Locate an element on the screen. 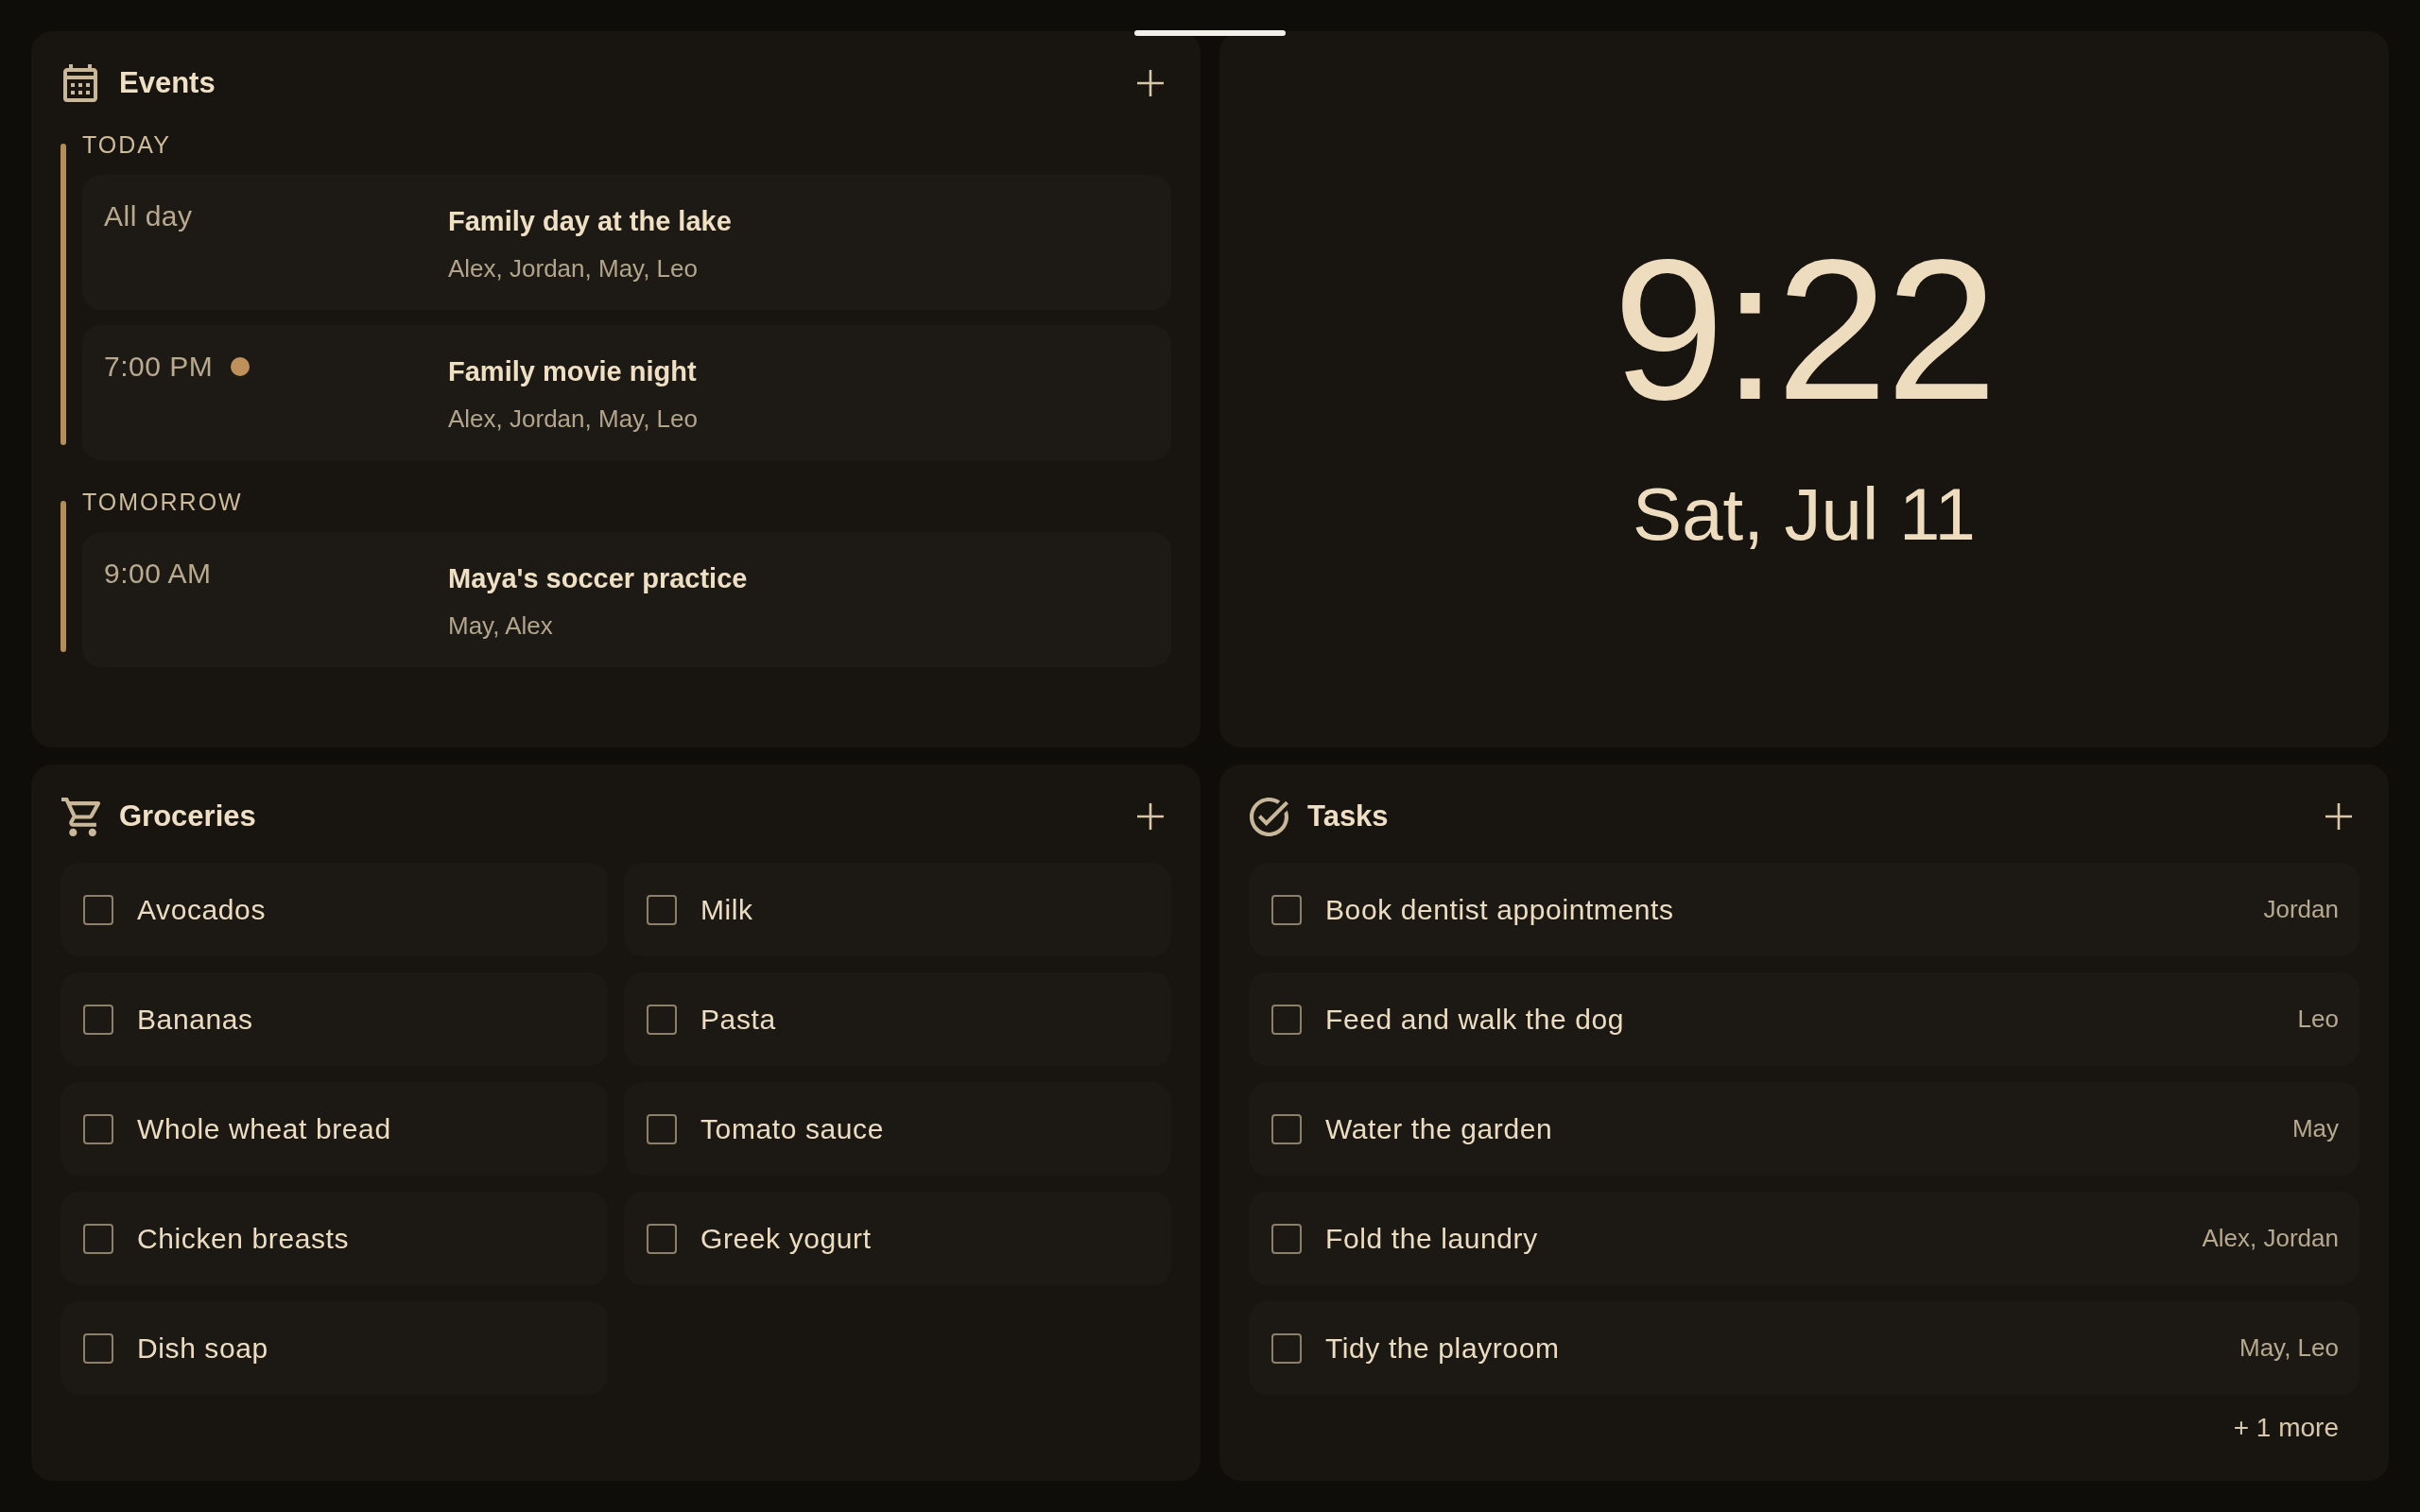 This screenshot has width=2420, height=1512. item-label: Tomato sauce is located at coordinates (792, 1128).